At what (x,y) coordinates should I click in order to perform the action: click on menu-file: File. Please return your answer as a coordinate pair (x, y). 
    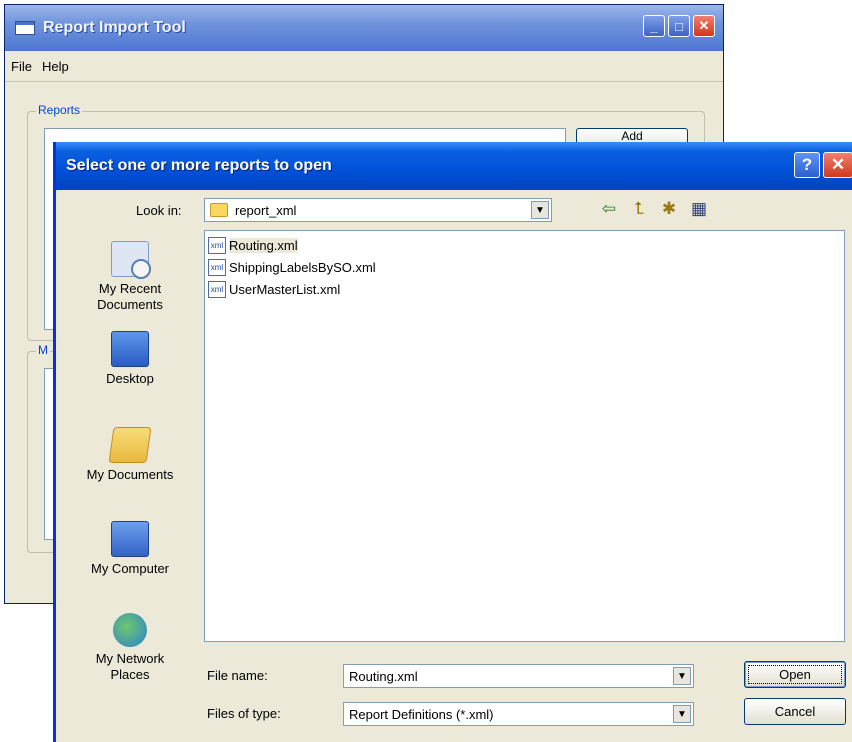
    Looking at the image, I should click on (21, 66).